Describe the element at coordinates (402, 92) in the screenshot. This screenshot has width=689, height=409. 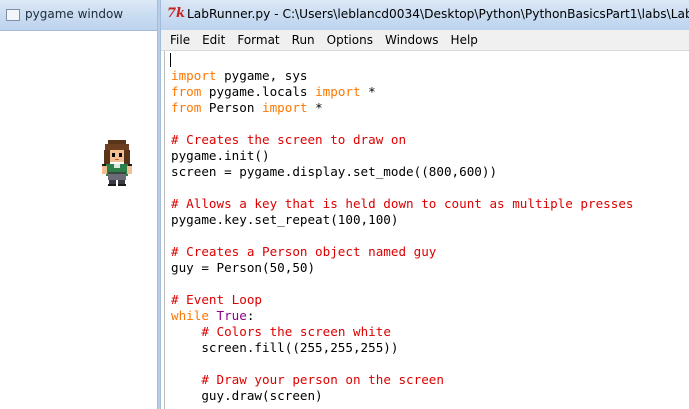
I see `code-line: from pygame.locals import *` at that location.